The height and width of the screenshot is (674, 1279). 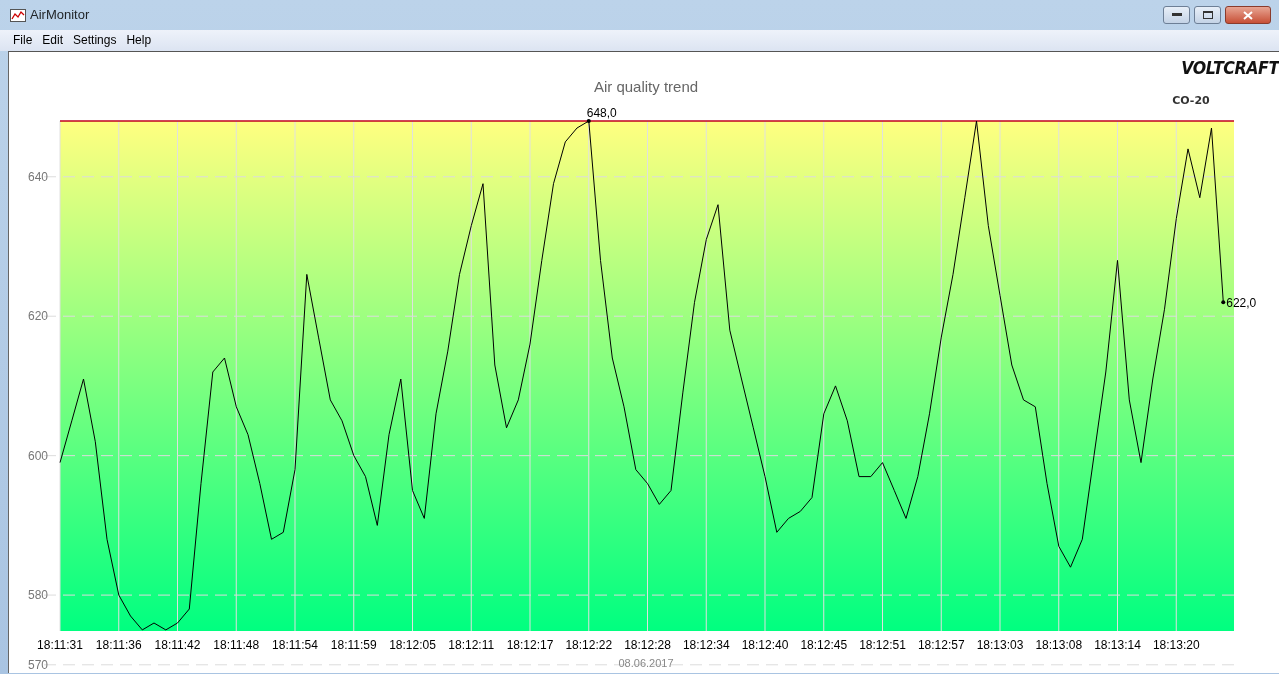 I want to click on menu-item: Edit, so click(x=53, y=40).